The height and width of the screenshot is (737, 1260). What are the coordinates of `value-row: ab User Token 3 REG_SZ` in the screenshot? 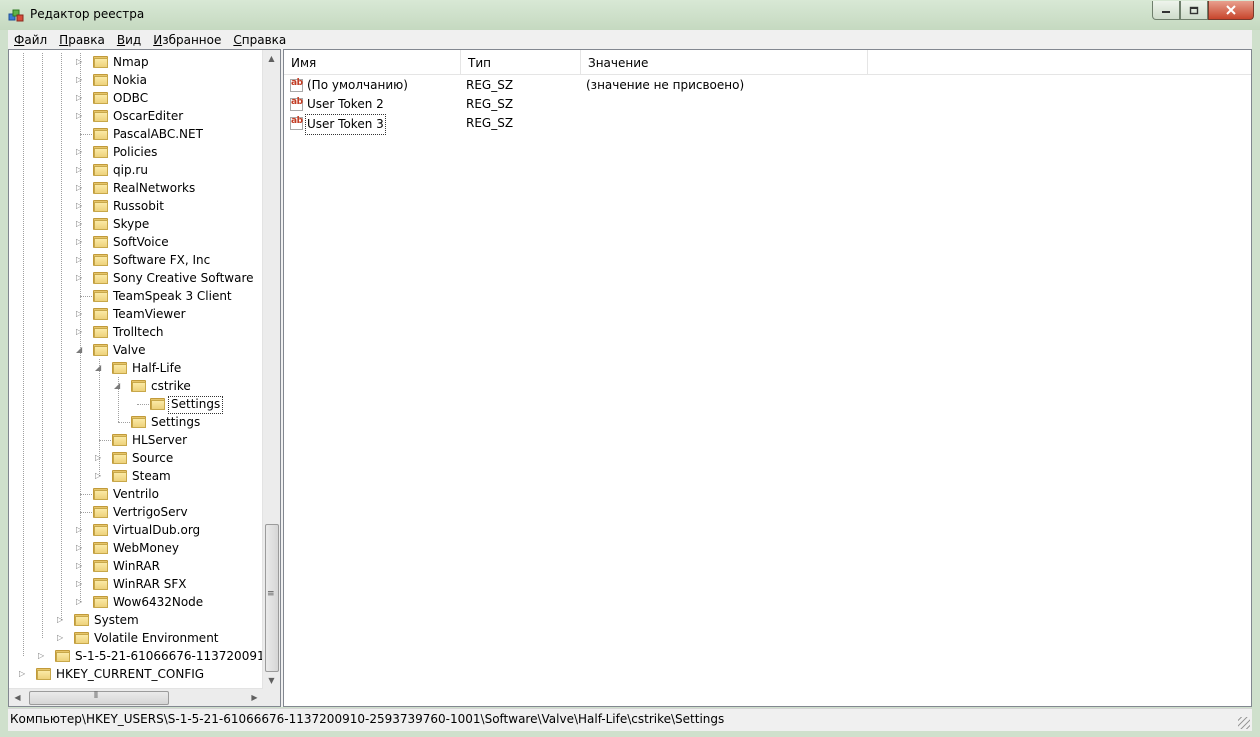 It's located at (767, 124).